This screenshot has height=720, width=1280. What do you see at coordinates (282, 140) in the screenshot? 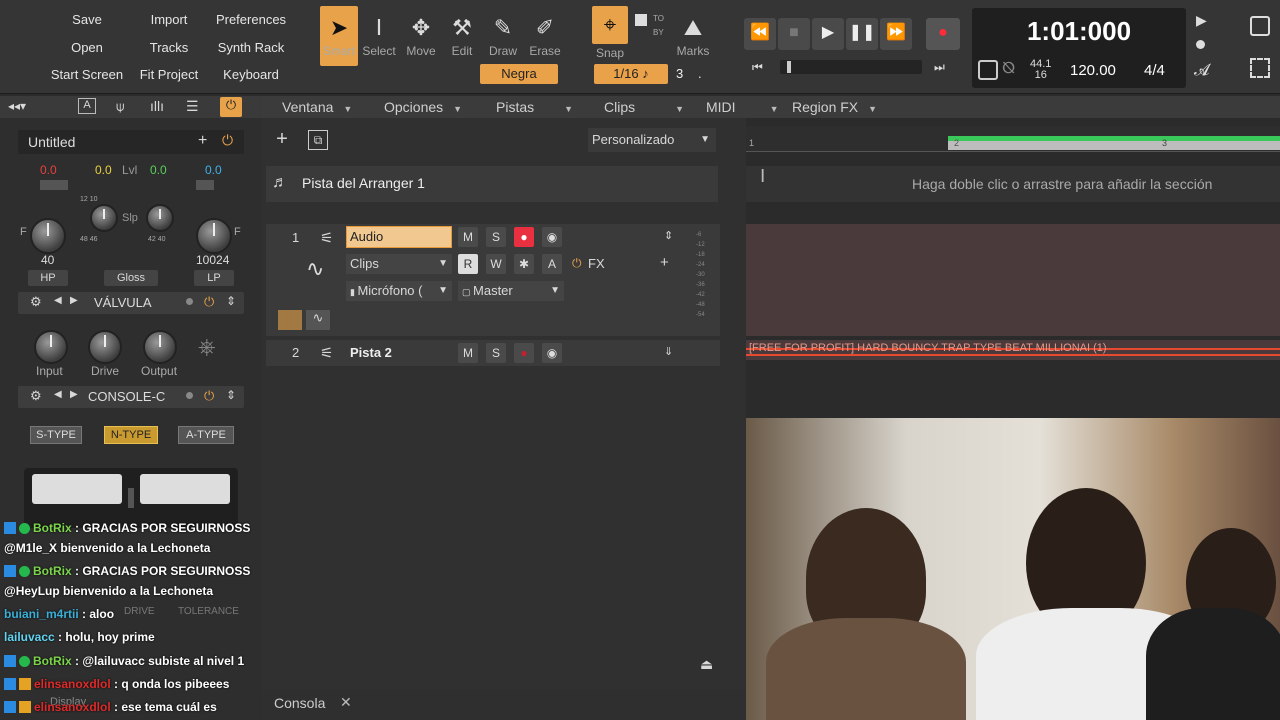
I see `add-track-icon: +` at bounding box center [282, 140].